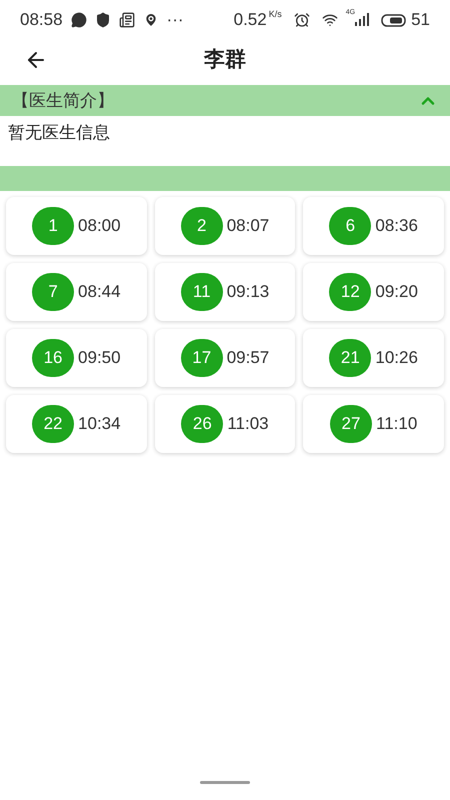 The width and height of the screenshot is (450, 800). I want to click on time-slot-card: 16 09:50, so click(76, 358).